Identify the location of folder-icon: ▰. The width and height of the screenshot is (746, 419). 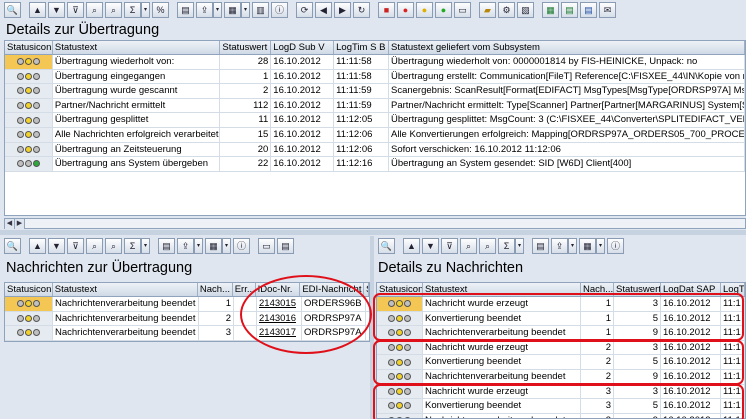
(487, 10).